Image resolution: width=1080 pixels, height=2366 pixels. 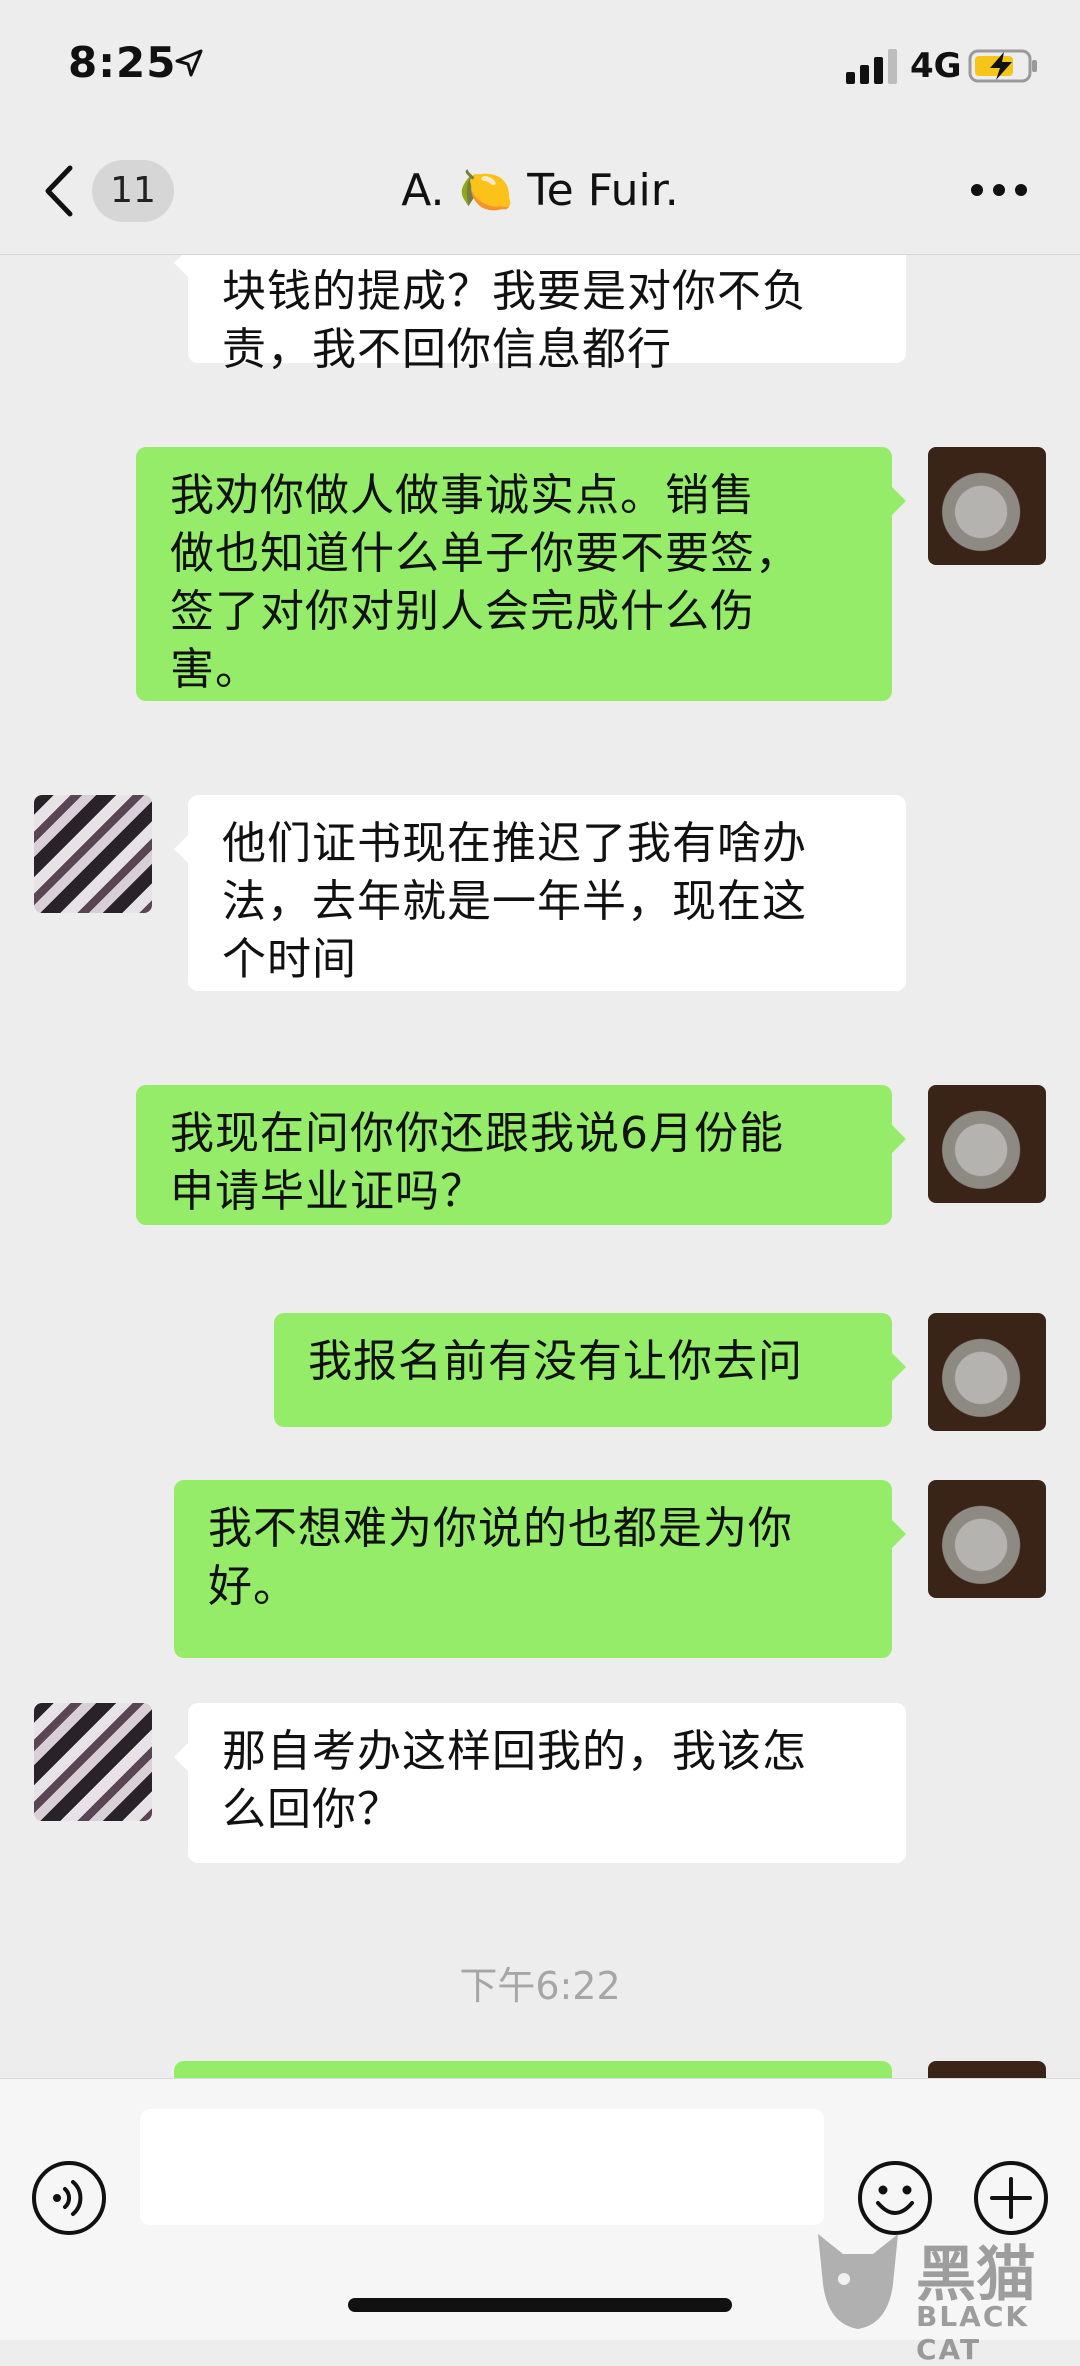 I want to click on more-options-icon, so click(x=999, y=190).